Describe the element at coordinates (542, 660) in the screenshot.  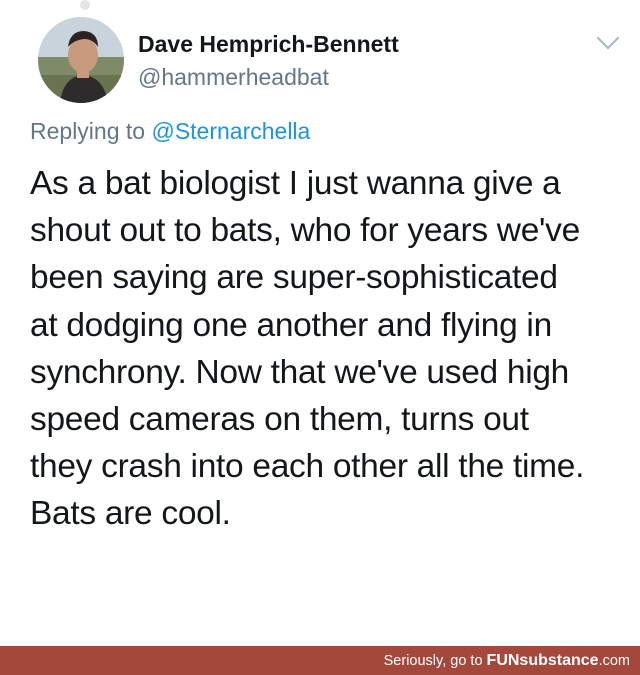
I see `watermark-brand: FUNsubstance` at that location.